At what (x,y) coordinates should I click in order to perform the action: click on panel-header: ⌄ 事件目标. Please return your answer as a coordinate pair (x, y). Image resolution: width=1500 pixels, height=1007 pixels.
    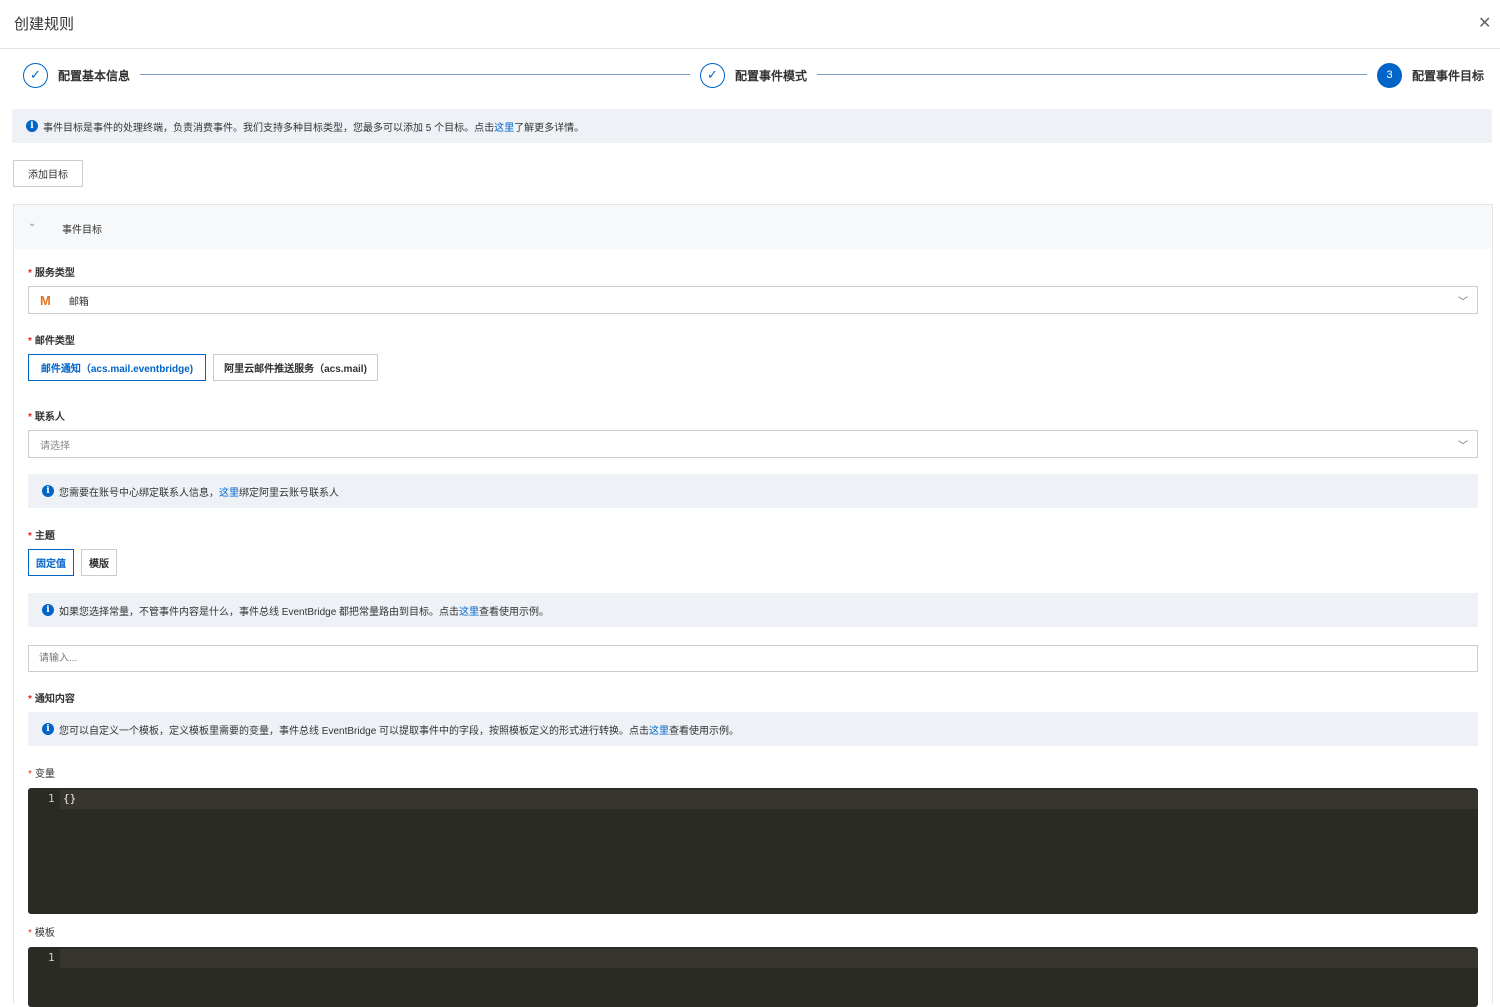
    Looking at the image, I should click on (753, 227).